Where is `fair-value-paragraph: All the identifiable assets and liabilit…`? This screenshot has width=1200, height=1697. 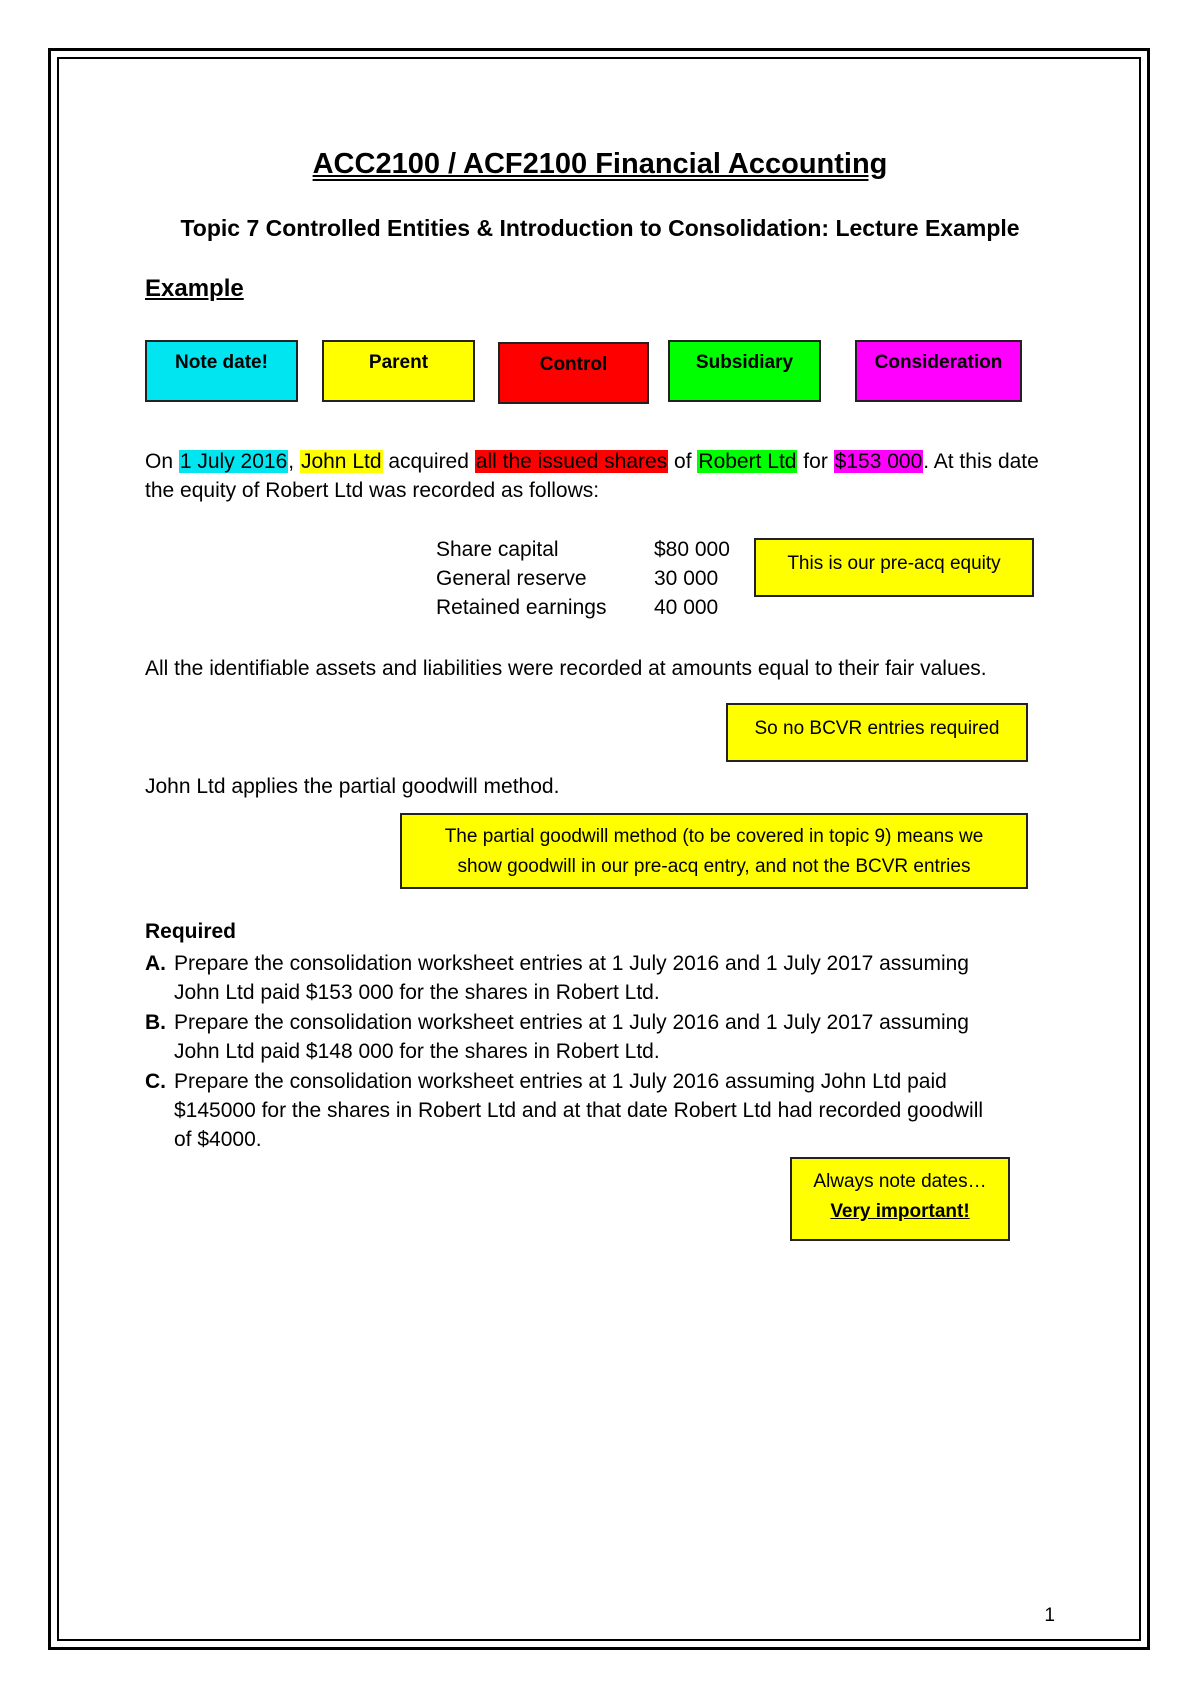
fair-value-paragraph: All the identifiable assets and liabilit… is located at coordinates (566, 668).